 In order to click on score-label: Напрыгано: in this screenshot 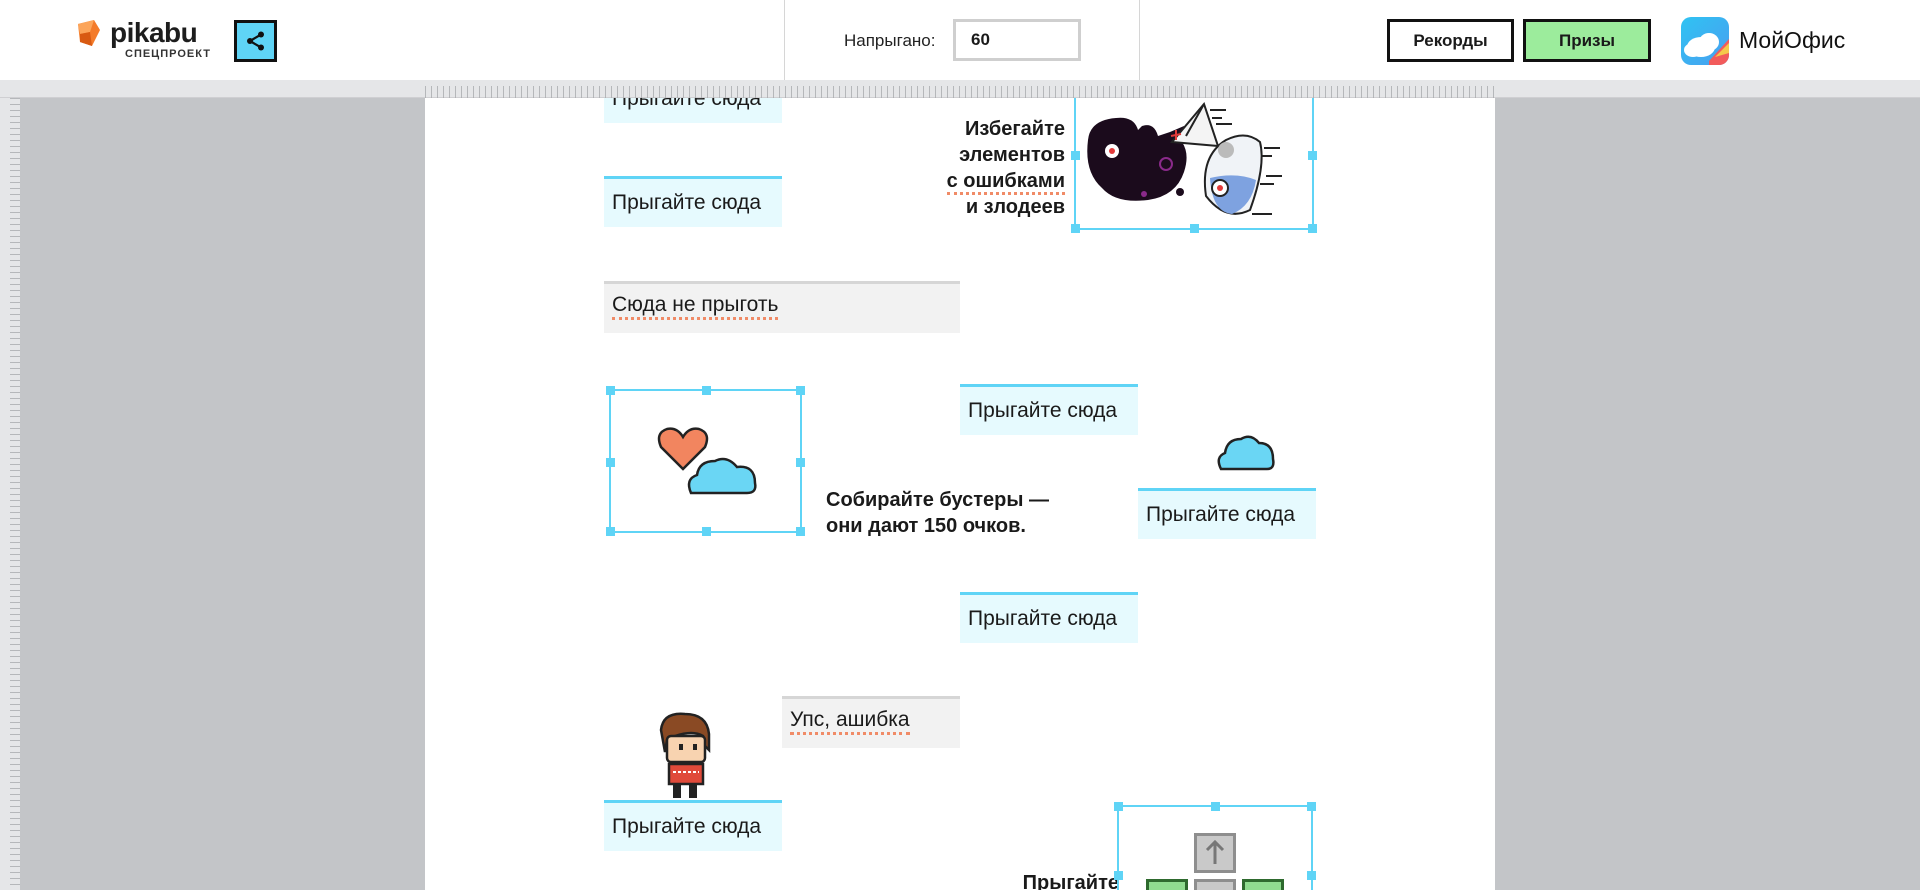, I will do `click(890, 40)`.